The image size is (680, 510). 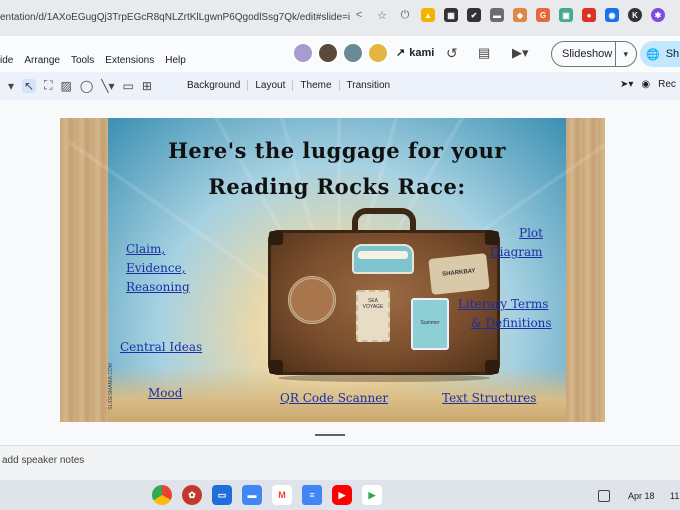 I want to click on link-diagram: Diagram, so click(x=516, y=252).